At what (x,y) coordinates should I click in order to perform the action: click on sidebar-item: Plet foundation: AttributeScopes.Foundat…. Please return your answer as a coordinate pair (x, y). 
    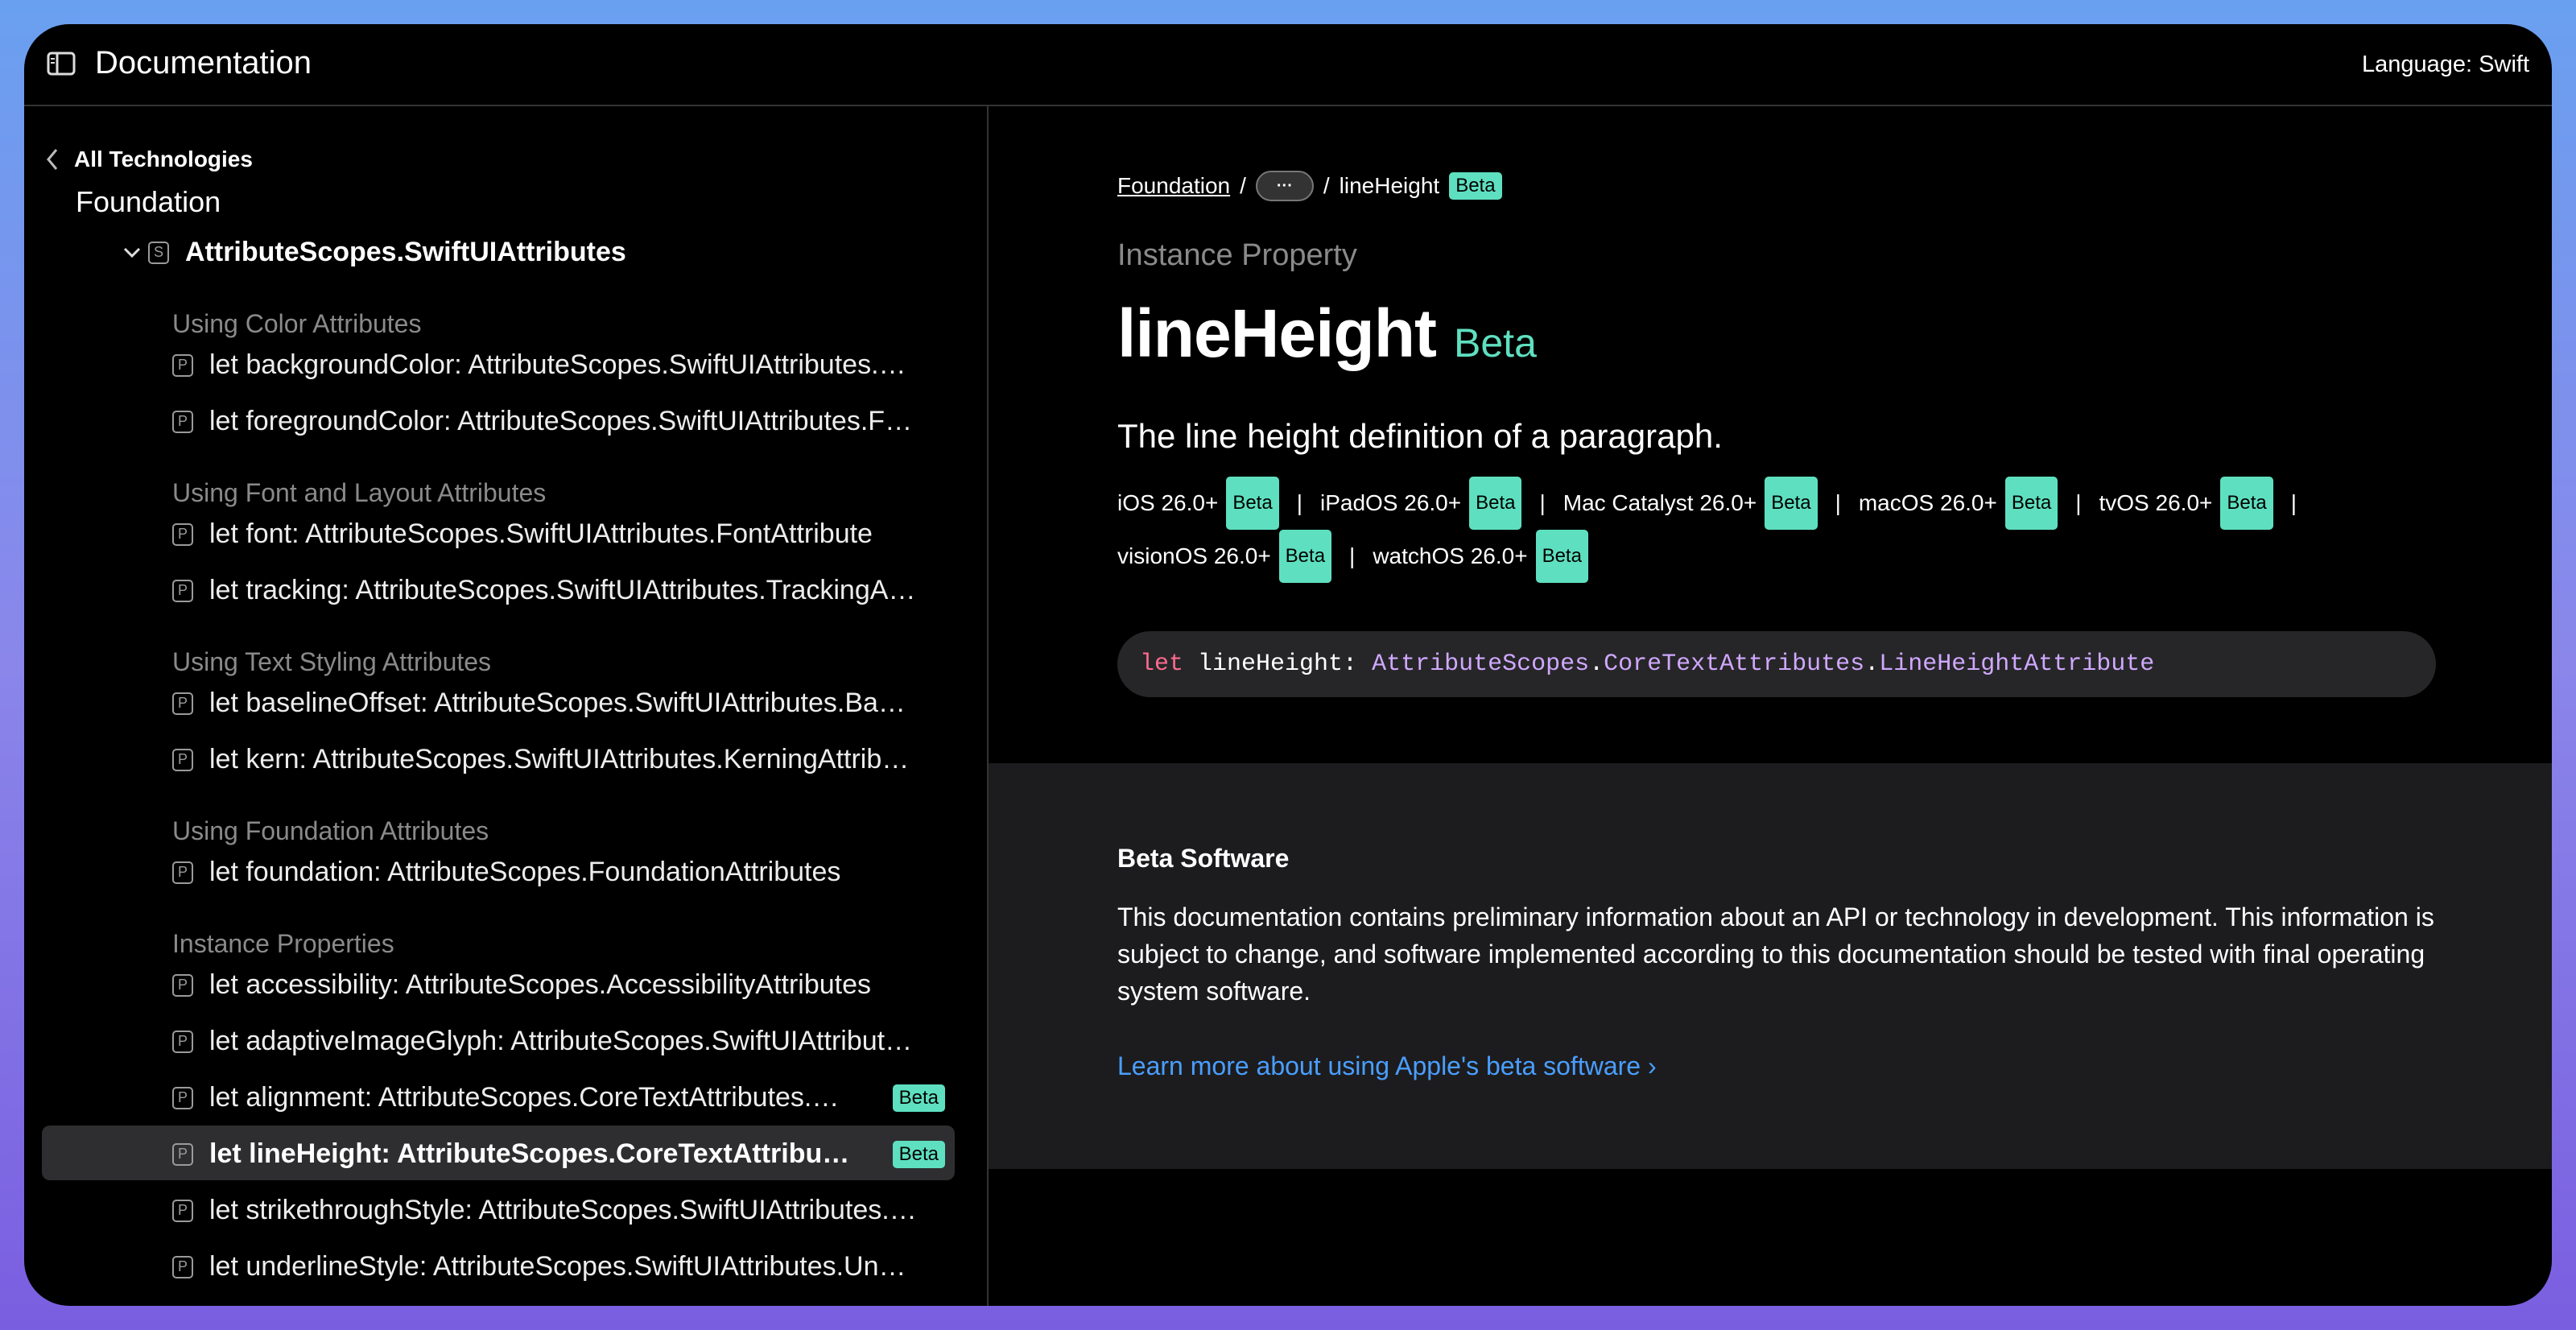
    Looking at the image, I should click on (558, 872).